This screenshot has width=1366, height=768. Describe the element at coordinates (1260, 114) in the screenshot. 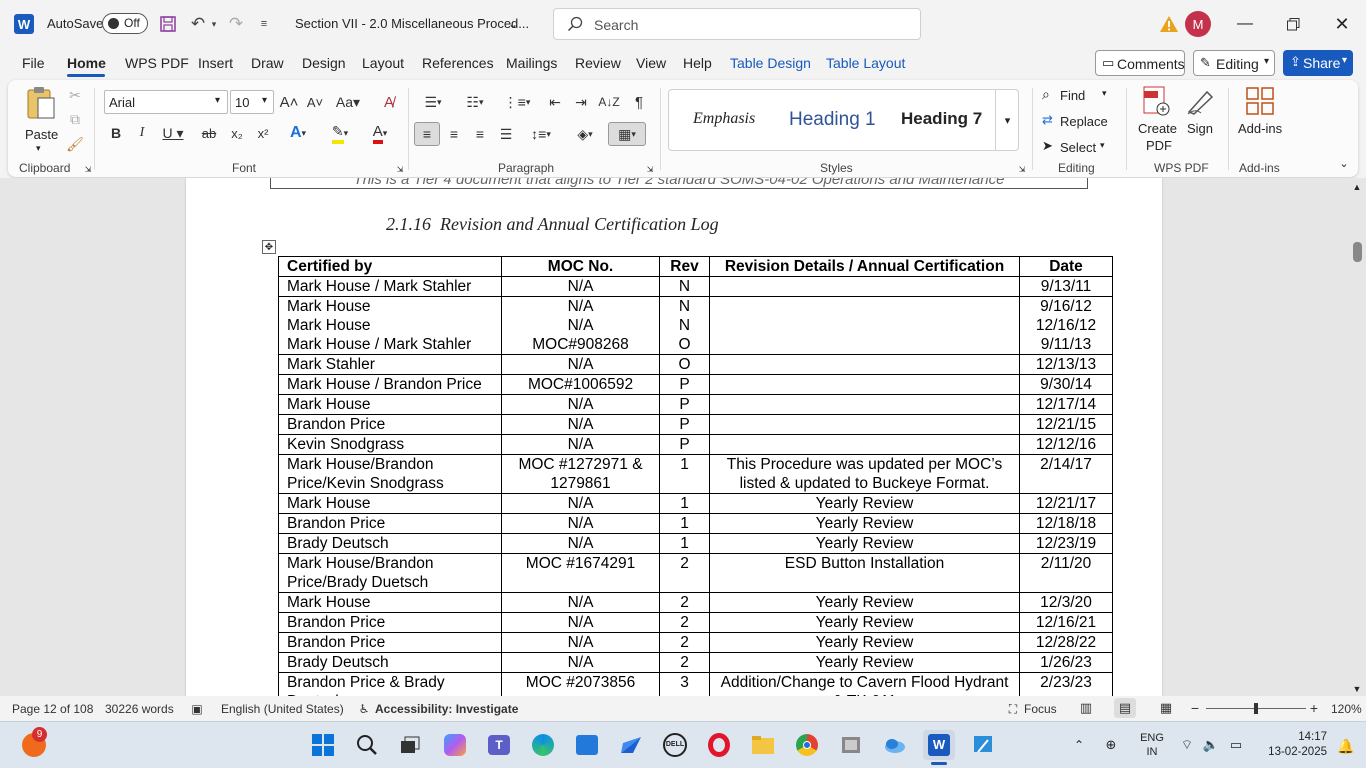

I see `add-ins-button: Add-ins` at that location.